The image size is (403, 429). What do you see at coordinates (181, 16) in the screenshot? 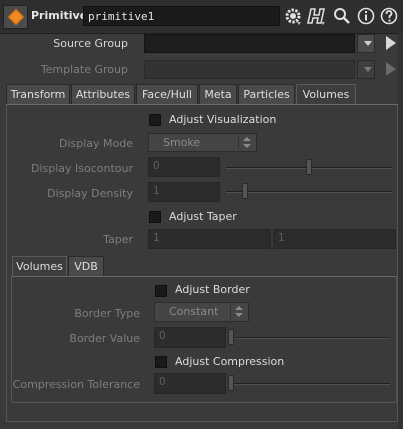
I see `node-name-field: primitive1` at bounding box center [181, 16].